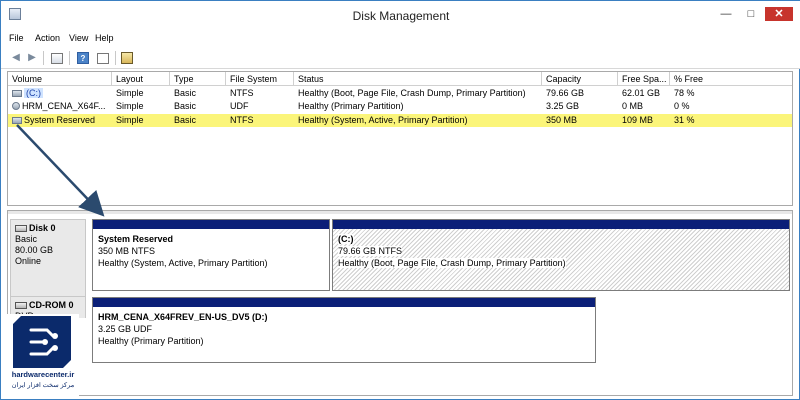  I want to click on column-header-type: Type, so click(198, 79).